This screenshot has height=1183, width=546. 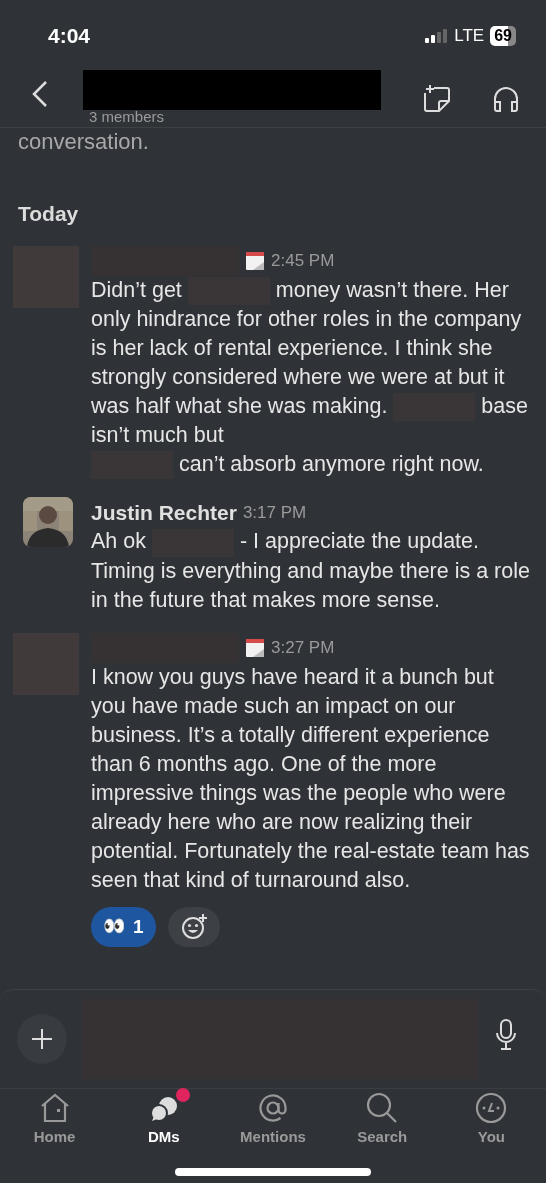 What do you see at coordinates (48, 214) in the screenshot?
I see `day-divider: Today` at bounding box center [48, 214].